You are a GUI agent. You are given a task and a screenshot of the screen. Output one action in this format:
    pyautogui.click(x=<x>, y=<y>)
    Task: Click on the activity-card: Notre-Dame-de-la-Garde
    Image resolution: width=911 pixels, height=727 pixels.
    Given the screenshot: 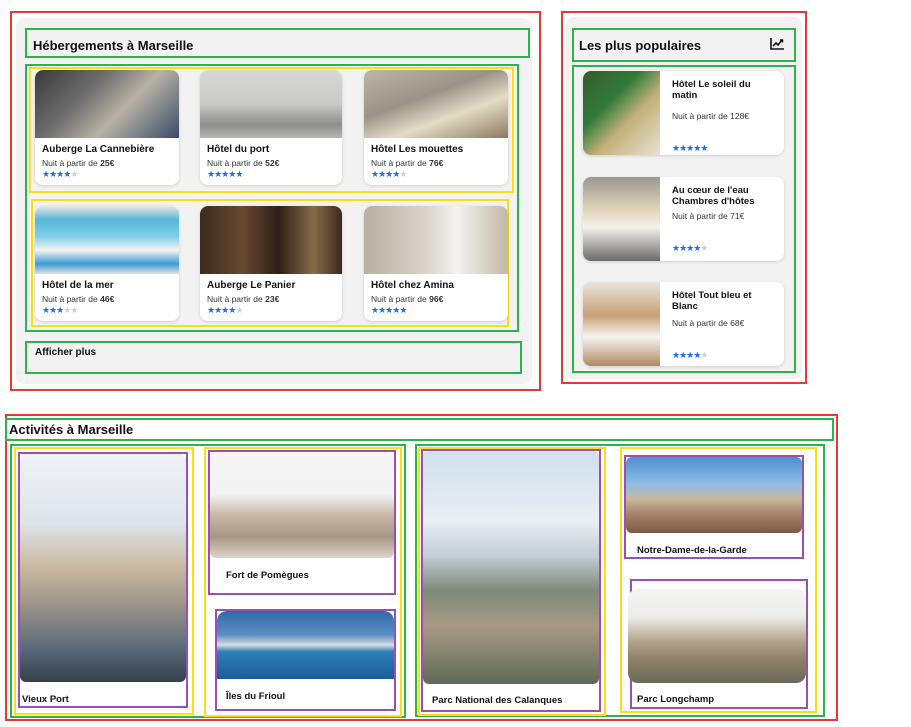 What is the action you would take?
    pyautogui.click(x=714, y=507)
    